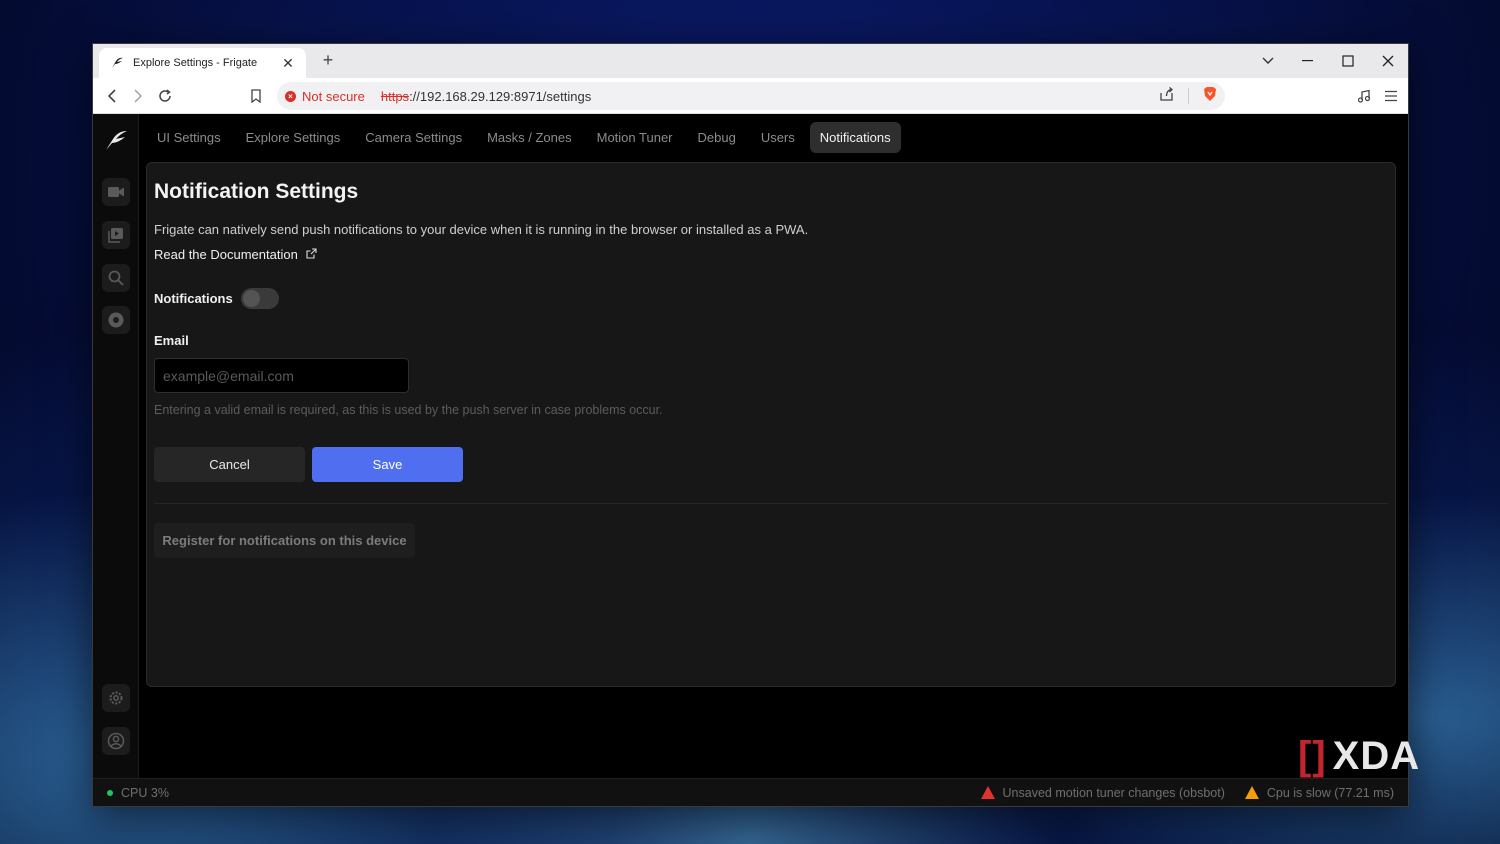 Image resolution: width=1500 pixels, height=844 pixels. Describe the element at coordinates (145, 792) in the screenshot. I see `cpu-usage: CPU 3%` at that location.